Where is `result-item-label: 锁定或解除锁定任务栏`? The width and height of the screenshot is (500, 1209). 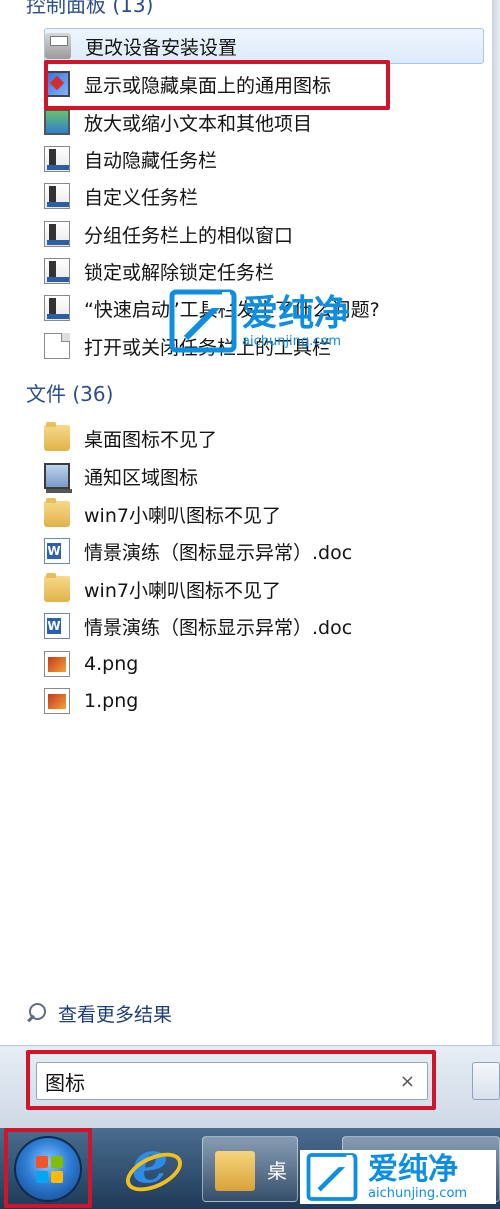
result-item-label: 锁定或解除锁定任务栏 is located at coordinates (179, 272).